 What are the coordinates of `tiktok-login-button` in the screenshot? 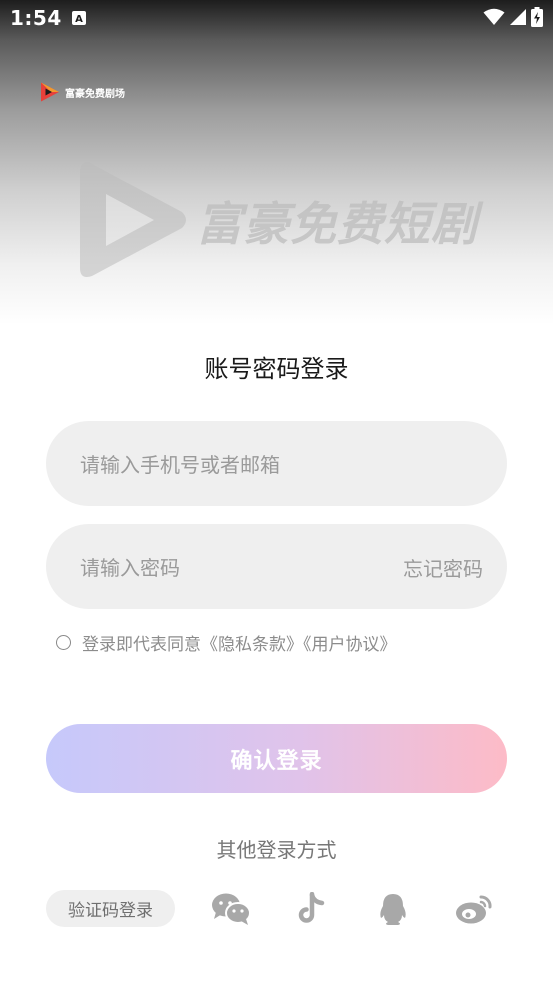 It's located at (312, 909).